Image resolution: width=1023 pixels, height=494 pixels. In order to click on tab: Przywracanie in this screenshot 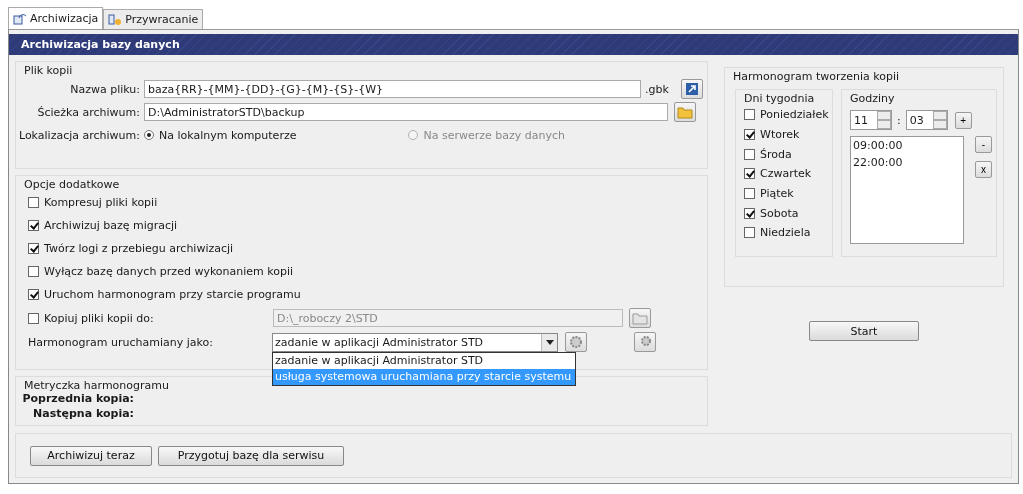, I will do `click(153, 19)`.